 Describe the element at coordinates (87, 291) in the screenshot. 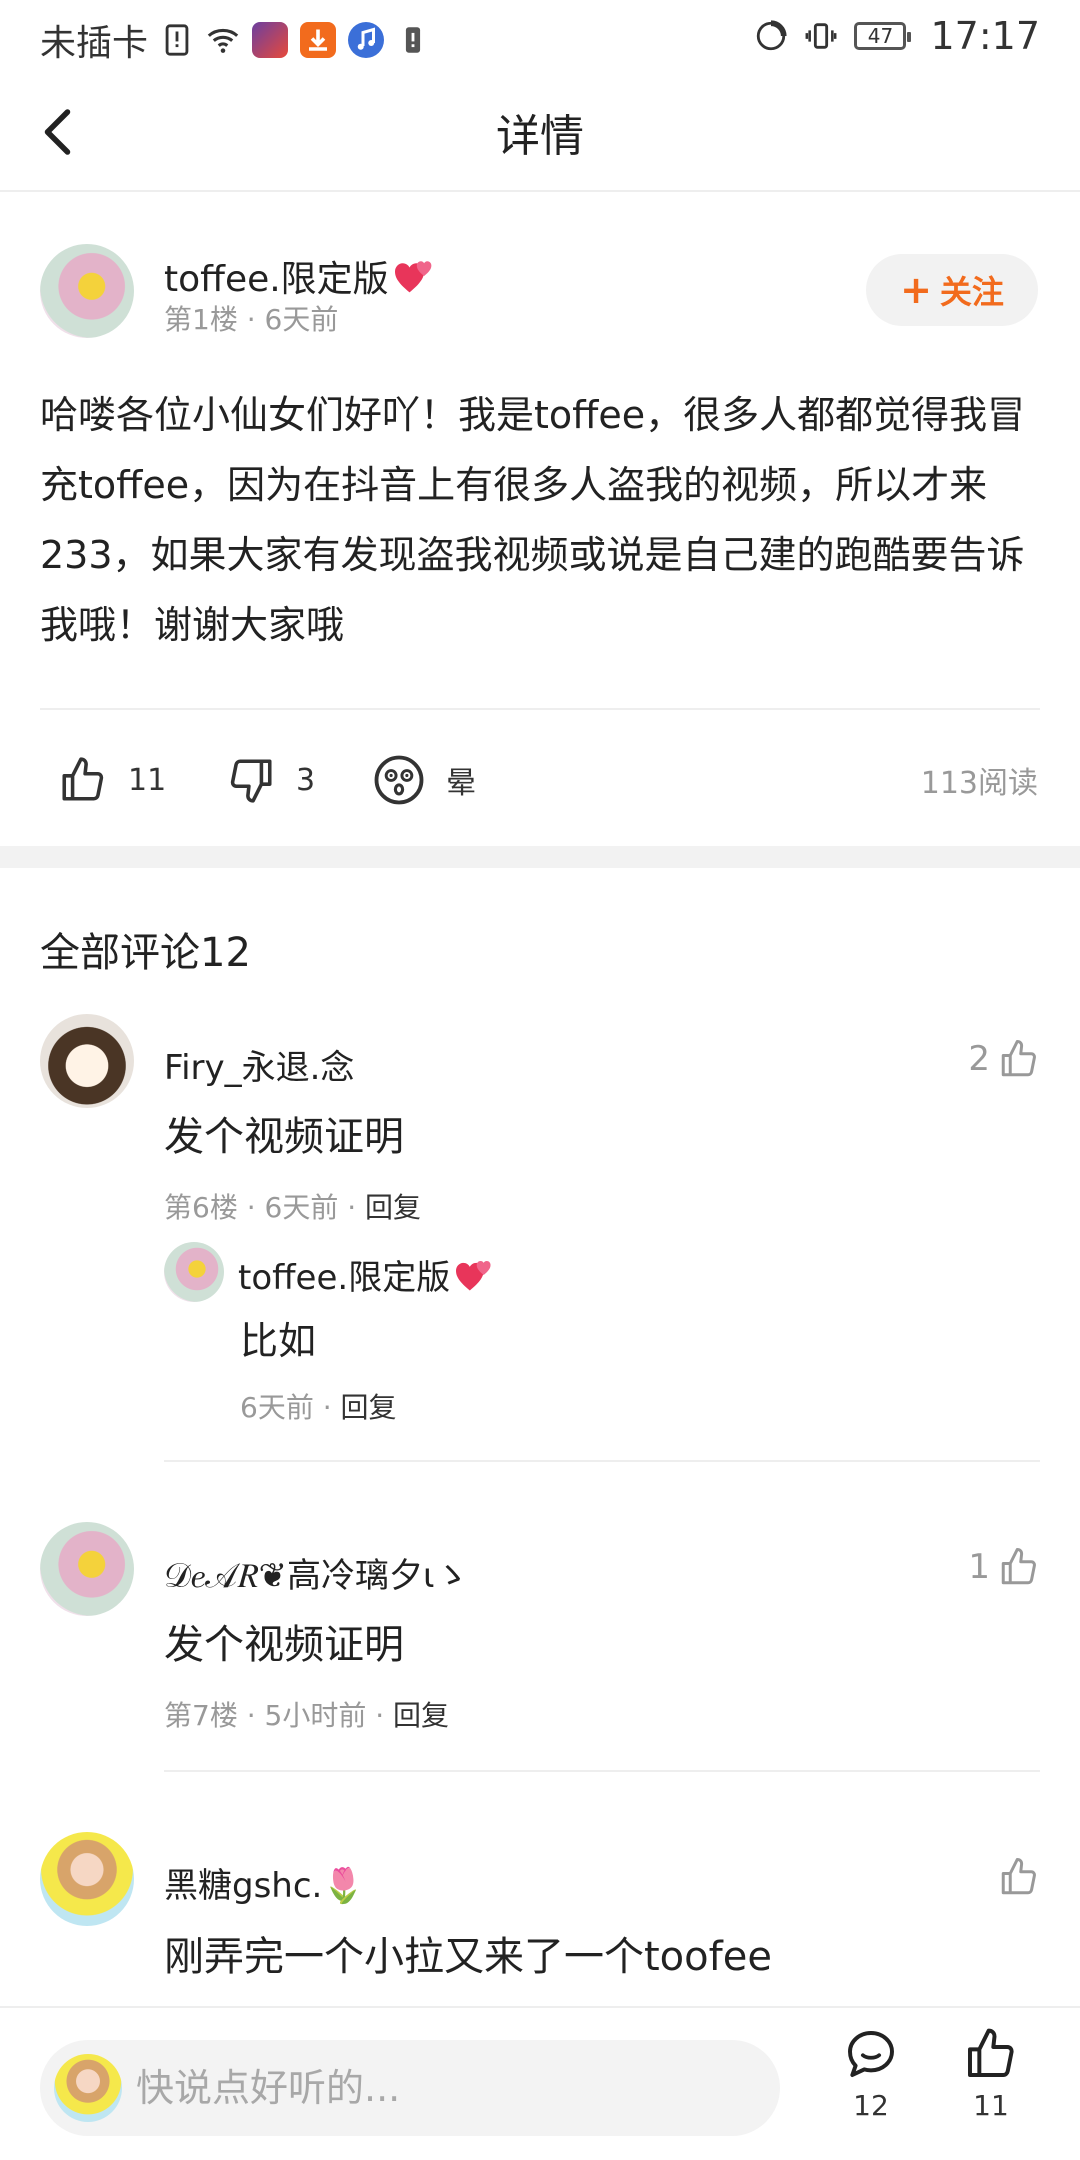

I see `author-avatar` at that location.